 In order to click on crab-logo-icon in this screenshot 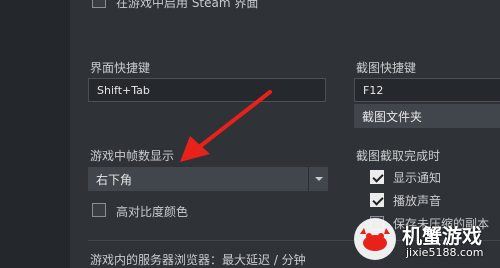, I will do `click(375, 239)`.